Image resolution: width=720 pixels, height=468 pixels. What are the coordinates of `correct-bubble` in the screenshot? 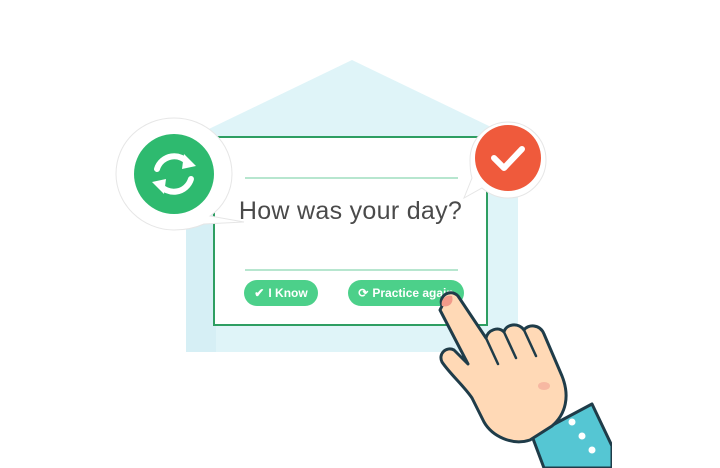 It's located at (505, 160).